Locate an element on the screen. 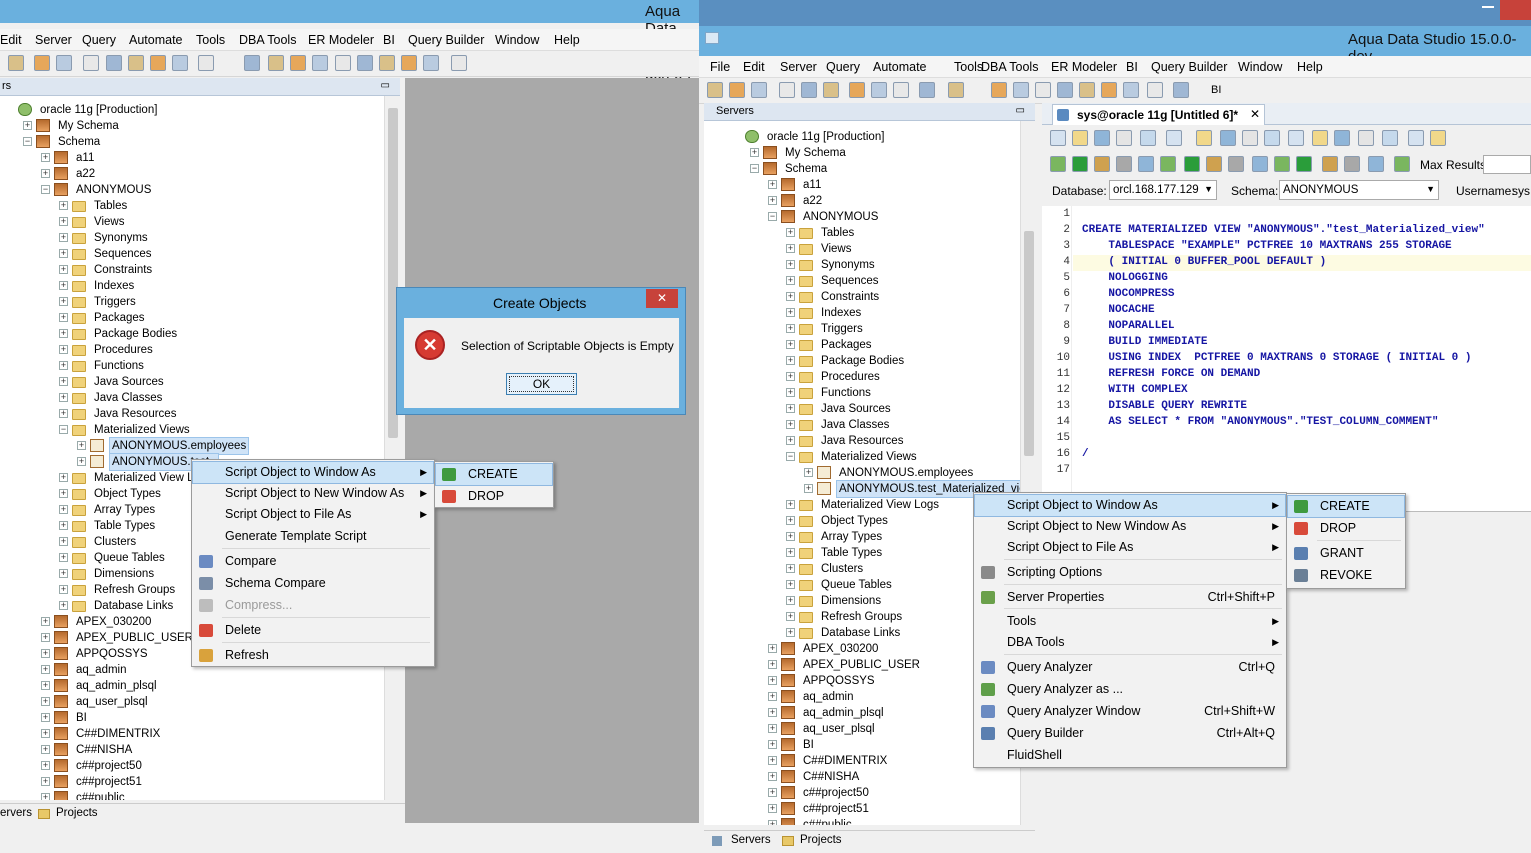 This screenshot has width=1531, height=853. menu-server: Server is located at coordinates (798, 67).